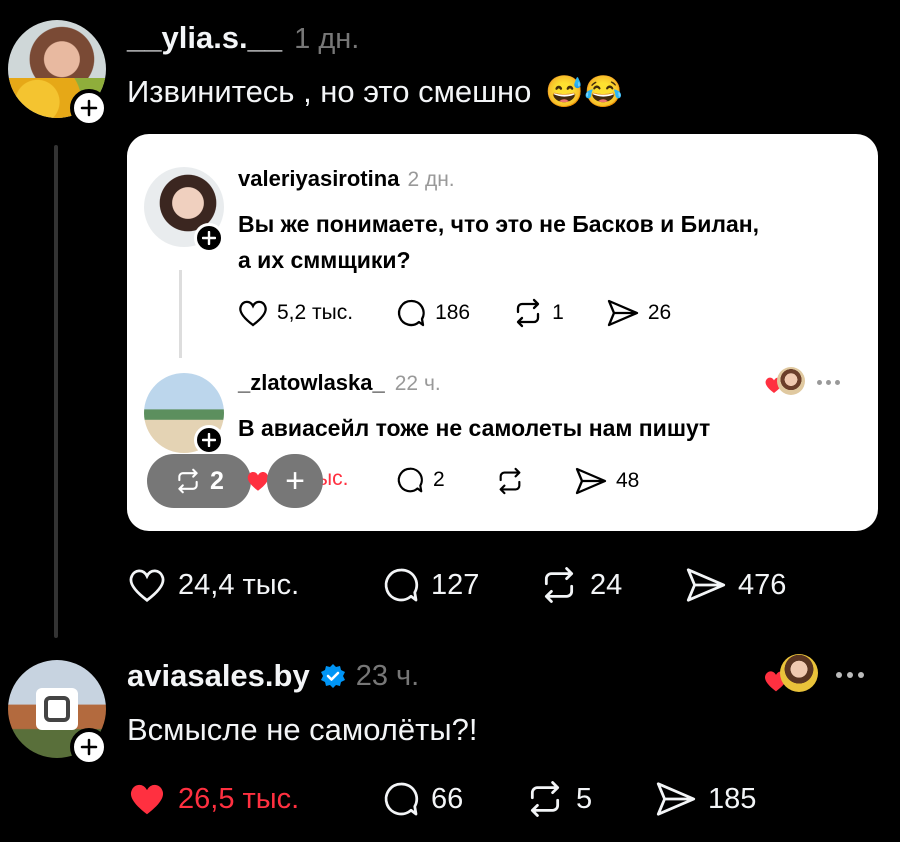 The width and height of the screenshot is (900, 842). What do you see at coordinates (453, 312) in the screenshot?
I see `quoted-comment-count: 186` at bounding box center [453, 312].